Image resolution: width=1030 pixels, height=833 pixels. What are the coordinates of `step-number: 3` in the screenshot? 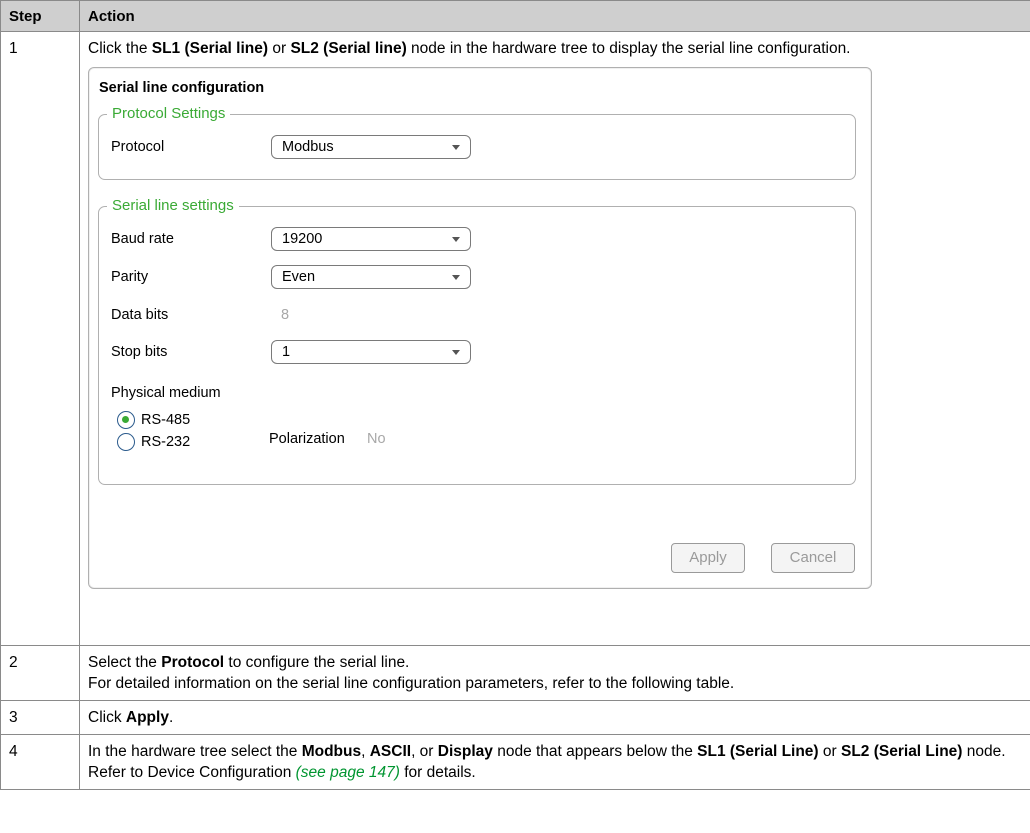 It's located at (40, 717).